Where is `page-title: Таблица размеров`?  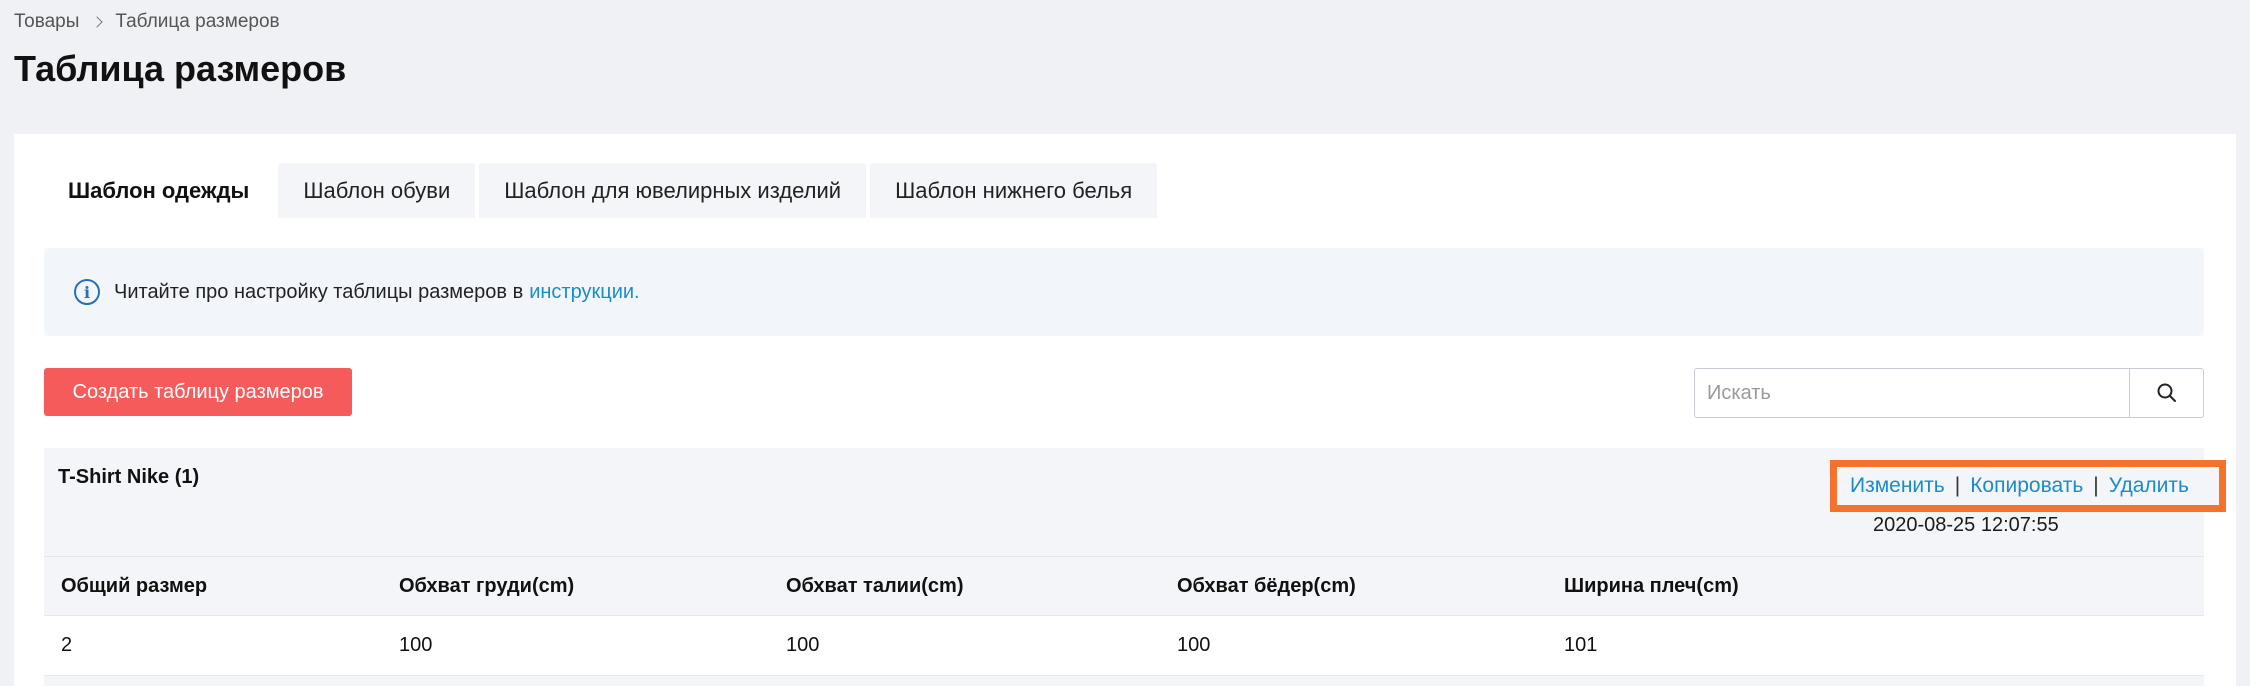 page-title: Таблица размеров is located at coordinates (180, 68).